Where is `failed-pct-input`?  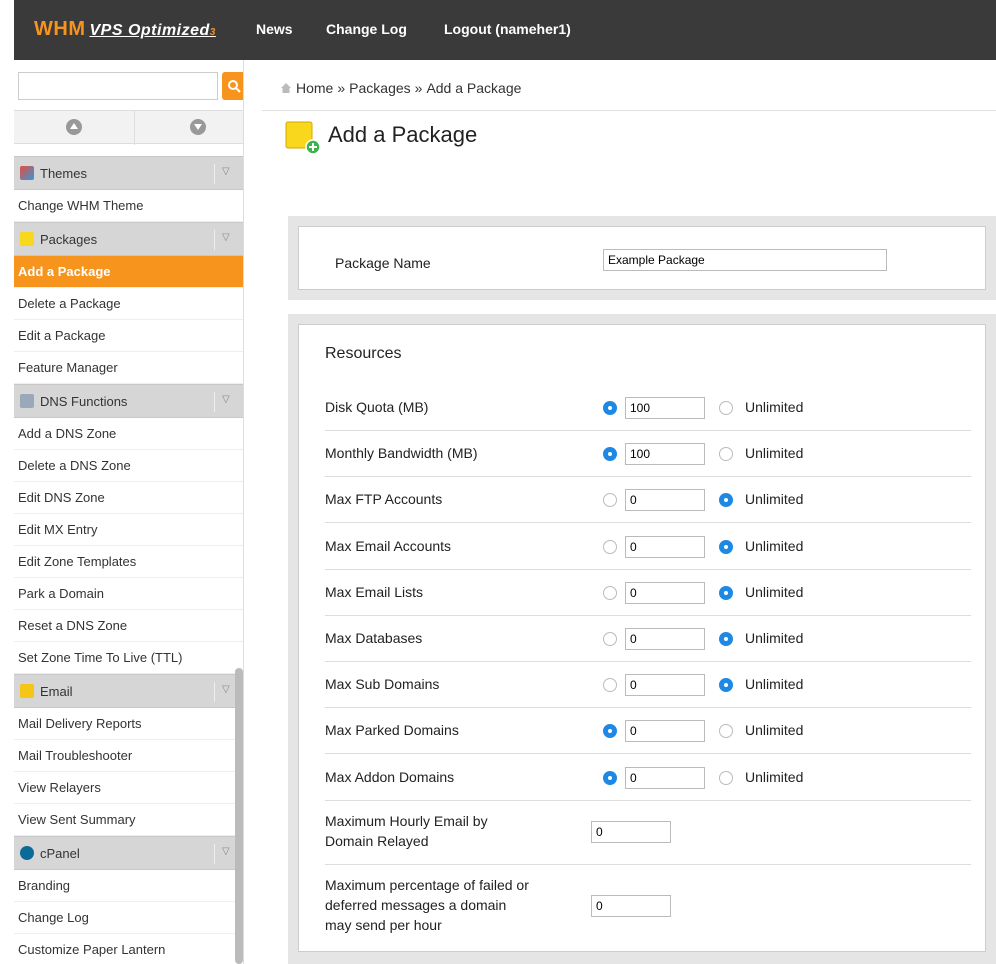 failed-pct-input is located at coordinates (631, 906).